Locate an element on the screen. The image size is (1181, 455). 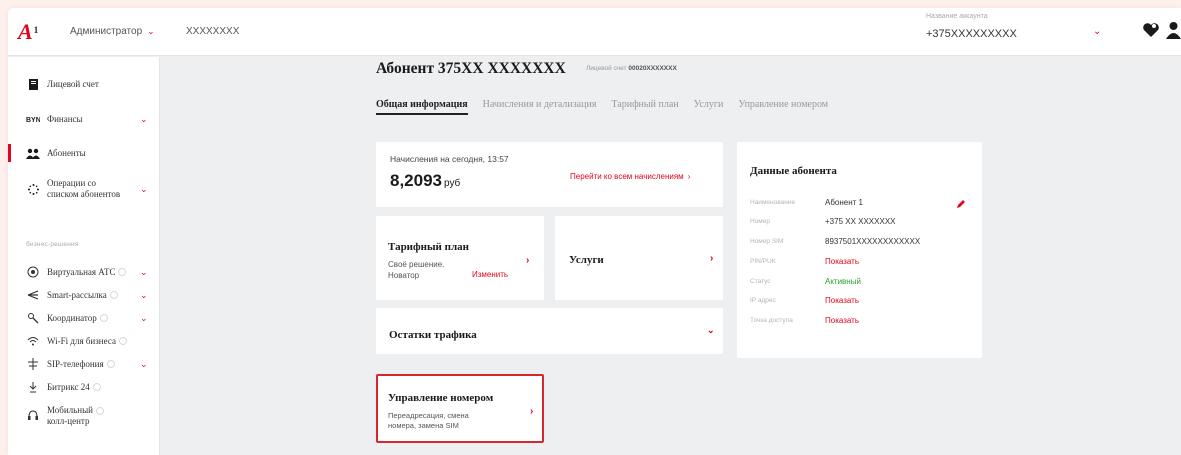
sip-icon is located at coordinates (33, 364).